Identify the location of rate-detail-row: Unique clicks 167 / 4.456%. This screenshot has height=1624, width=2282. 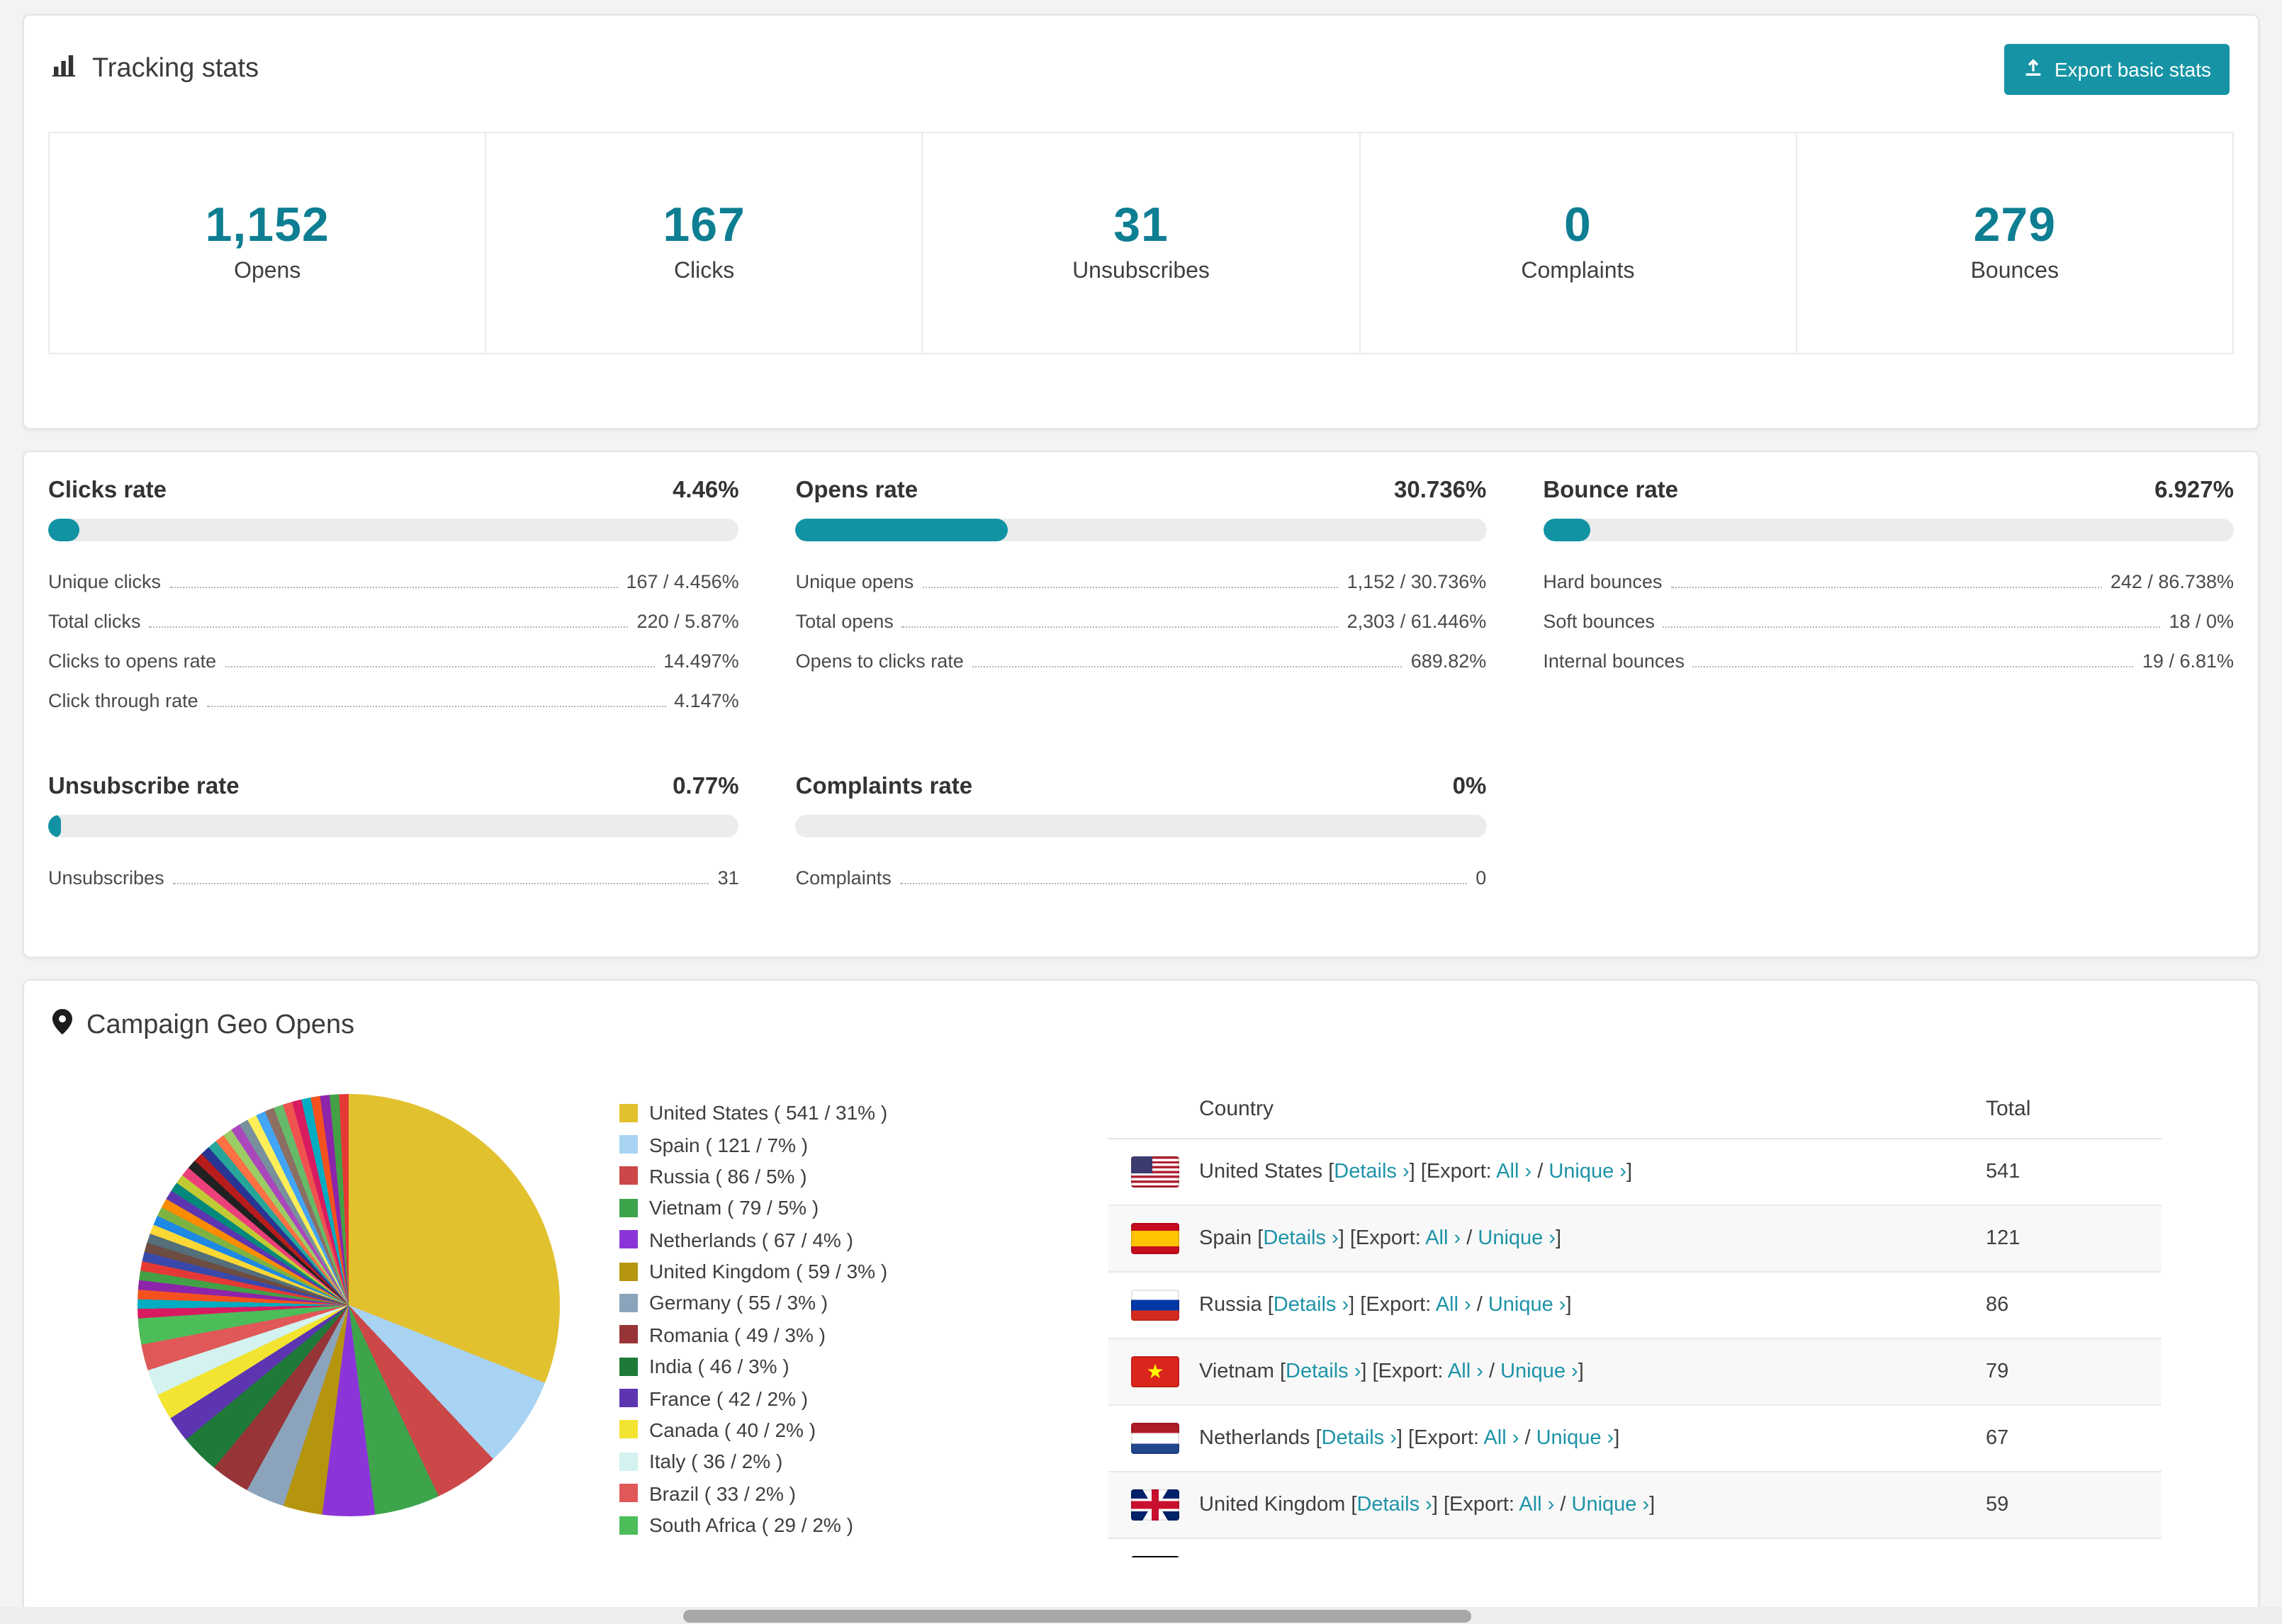
(394, 581).